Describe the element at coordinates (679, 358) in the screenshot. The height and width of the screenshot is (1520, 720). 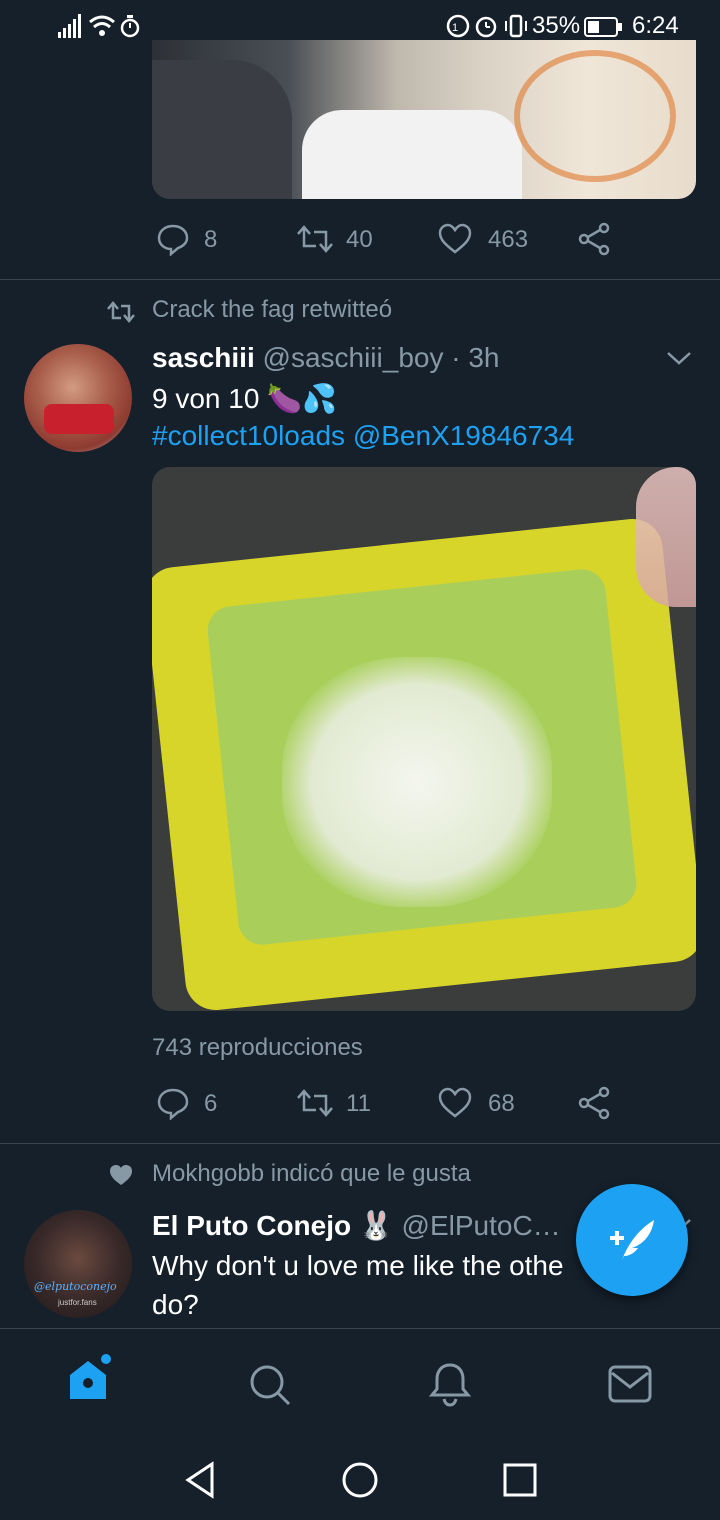
I see `chevron-down-icon` at that location.